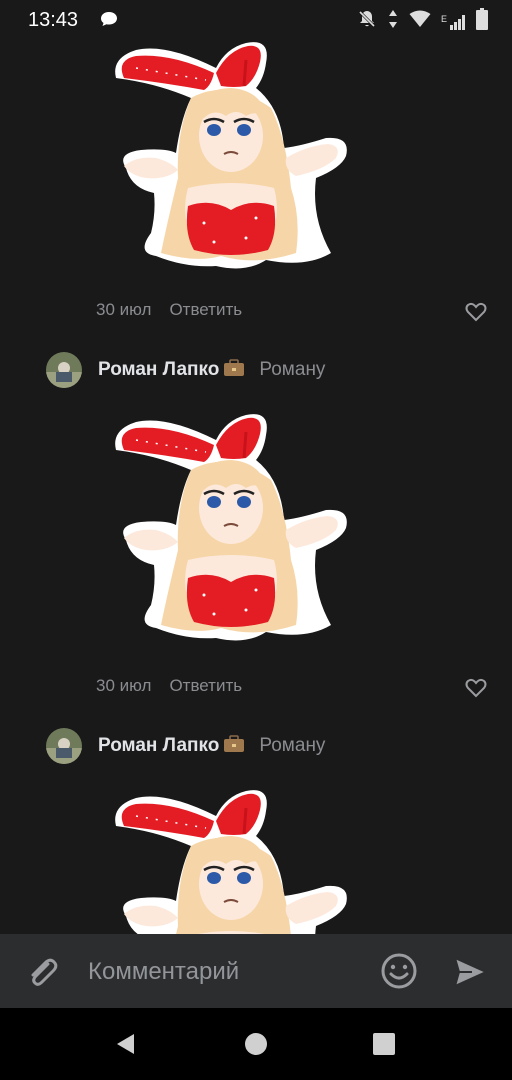 The image size is (512, 1080). I want to click on back-icon, so click(126, 1046).